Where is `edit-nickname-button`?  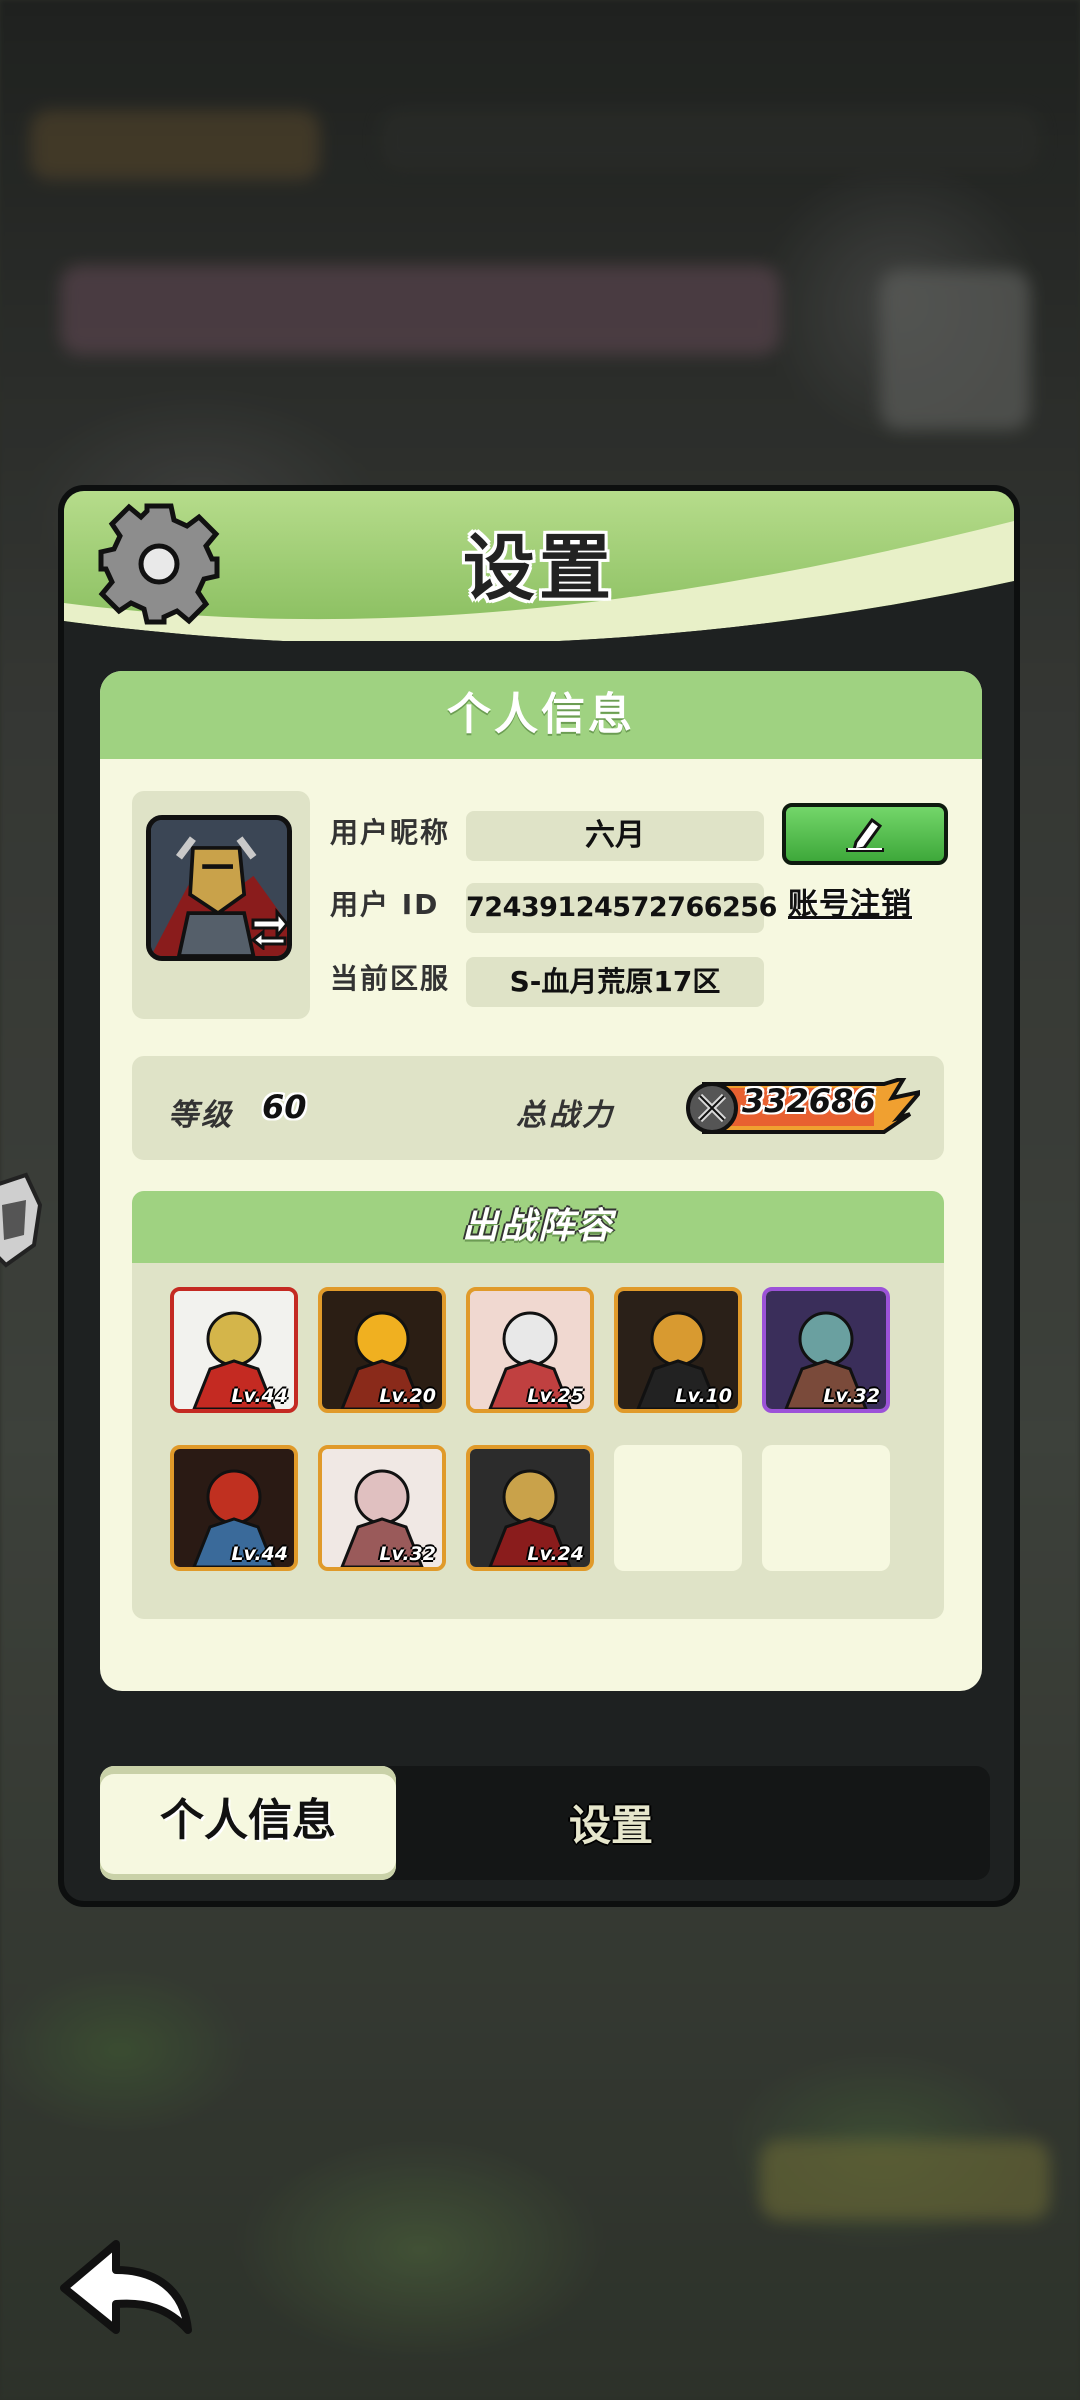 edit-nickname-button is located at coordinates (865, 834).